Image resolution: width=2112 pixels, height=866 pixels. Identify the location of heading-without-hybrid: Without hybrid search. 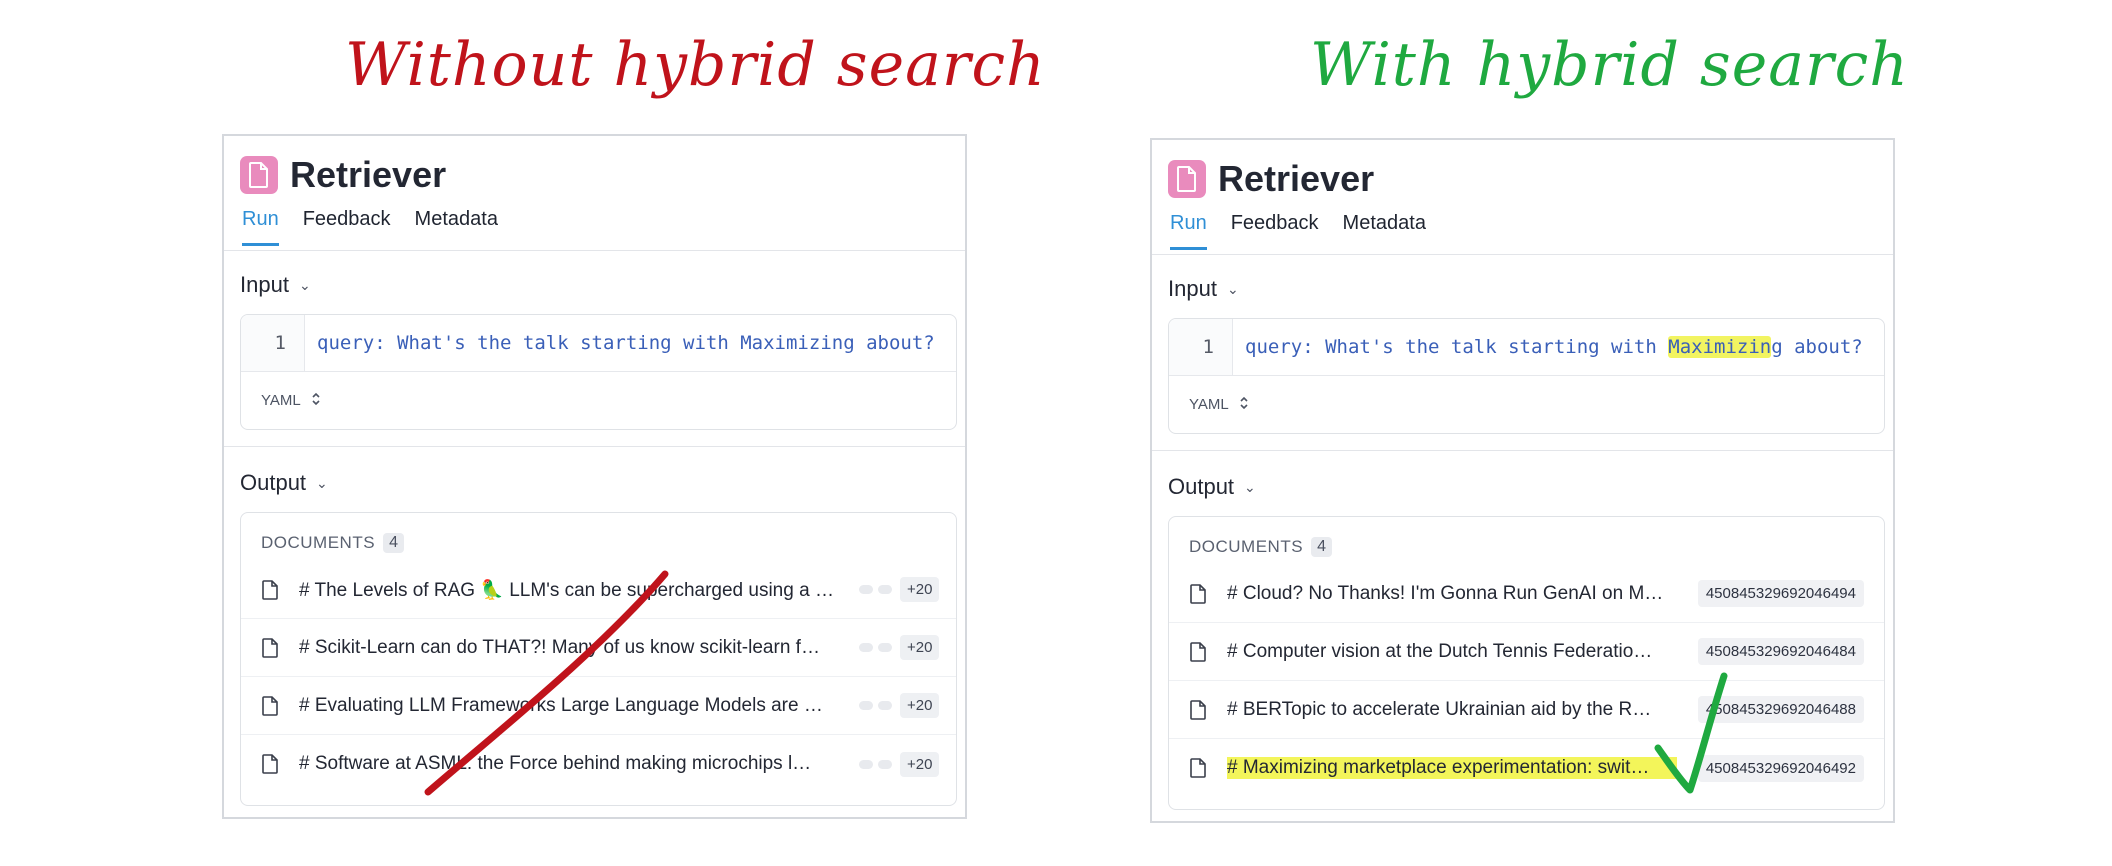
(695, 65).